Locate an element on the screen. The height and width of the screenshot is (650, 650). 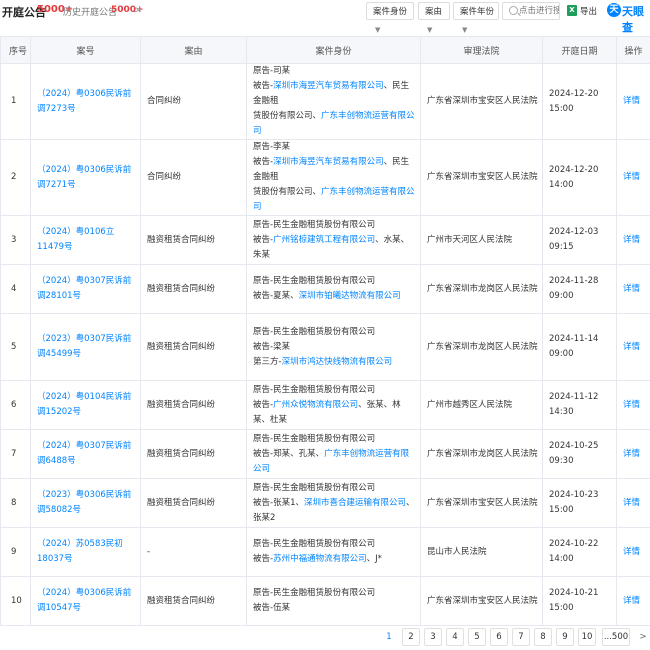
cell-case-no-text: （2024）粤0306民诉前调7271号 is located at coordinates (84, 177).